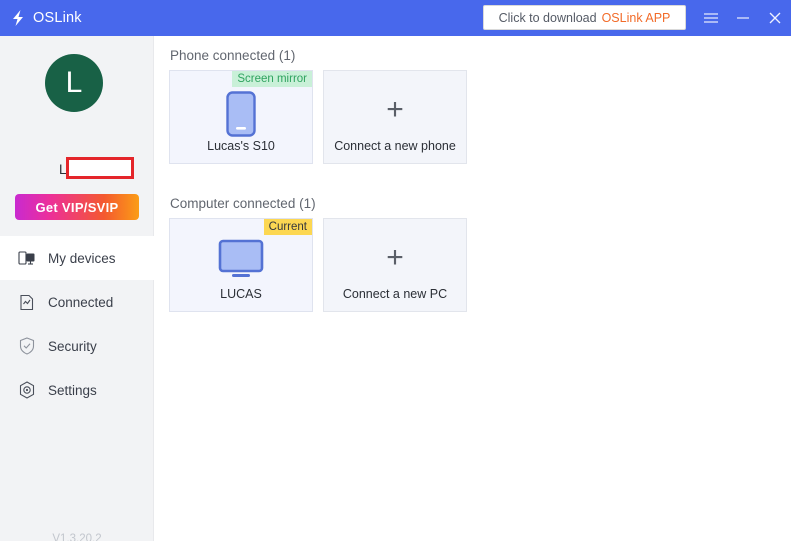 This screenshot has height=541, width=791. What do you see at coordinates (27, 390) in the screenshot?
I see `settings-icon` at bounding box center [27, 390].